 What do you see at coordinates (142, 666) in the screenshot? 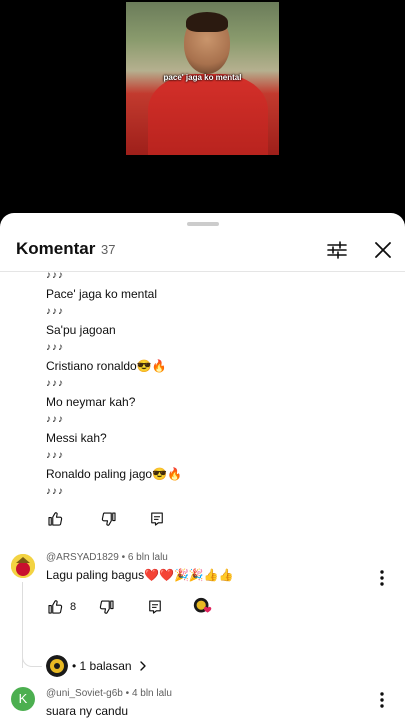
I see `chevron-right-icon` at bounding box center [142, 666].